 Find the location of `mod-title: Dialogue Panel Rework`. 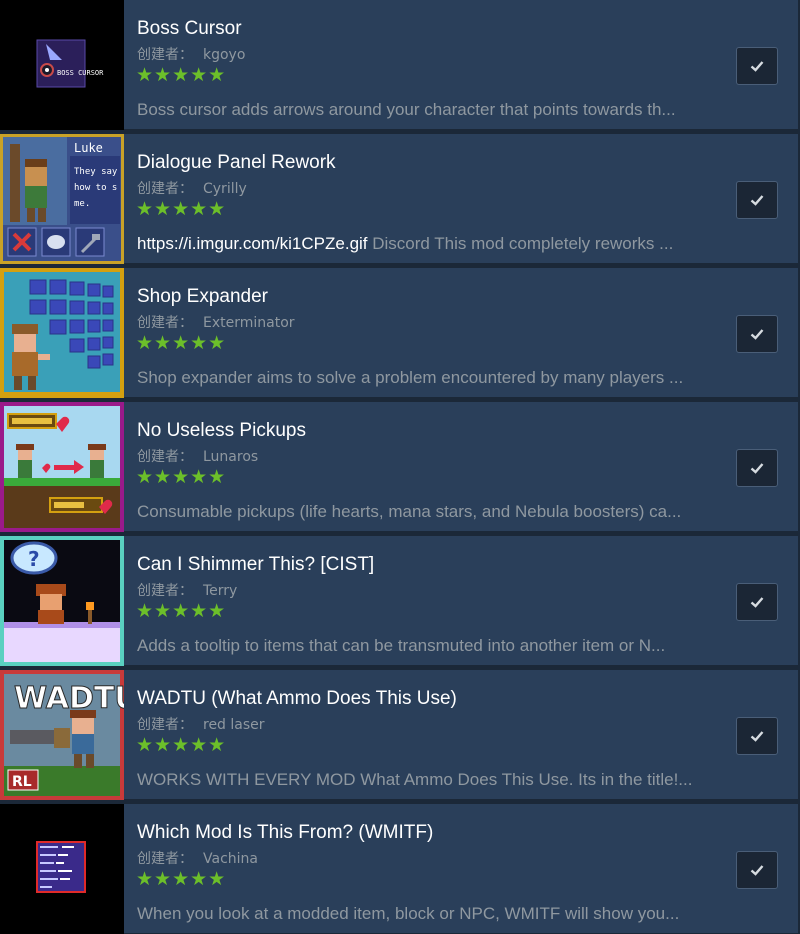

mod-title: Dialogue Panel Rework is located at coordinates (236, 163).